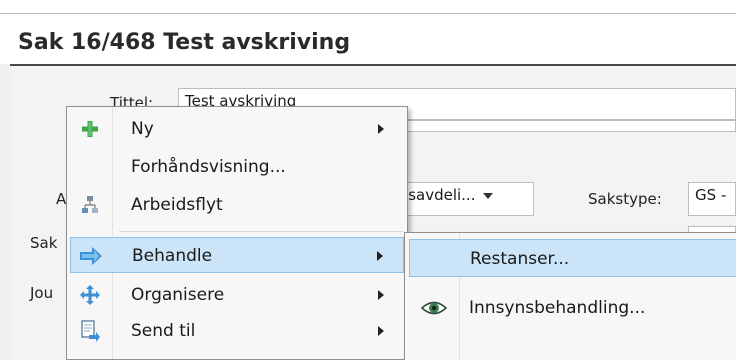 This screenshot has width=736, height=360. I want to click on menu-item-send-til: Send til, so click(237, 331).